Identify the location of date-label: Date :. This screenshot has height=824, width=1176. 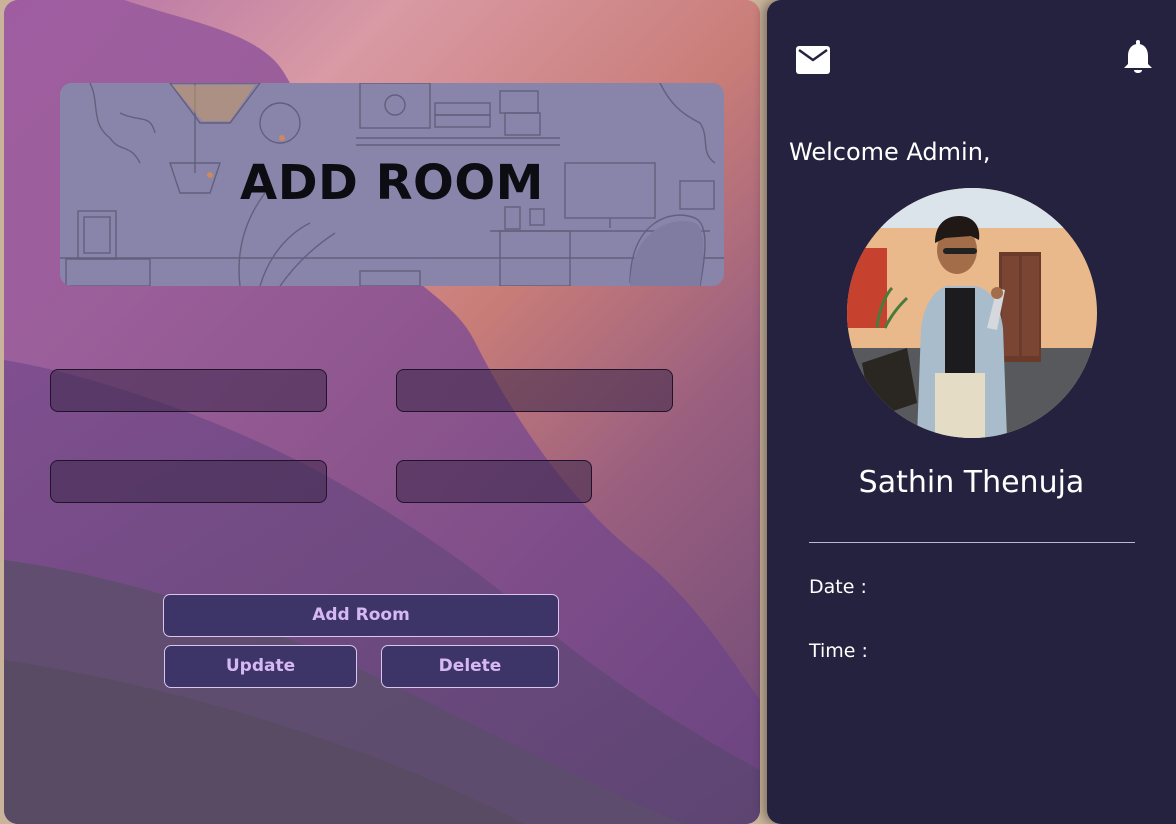
(838, 587).